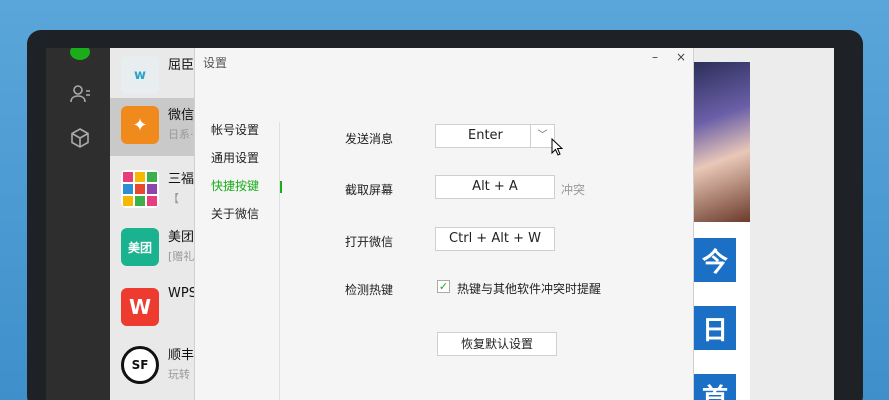  Describe the element at coordinates (140, 125) in the screenshot. I see `chat-avatar: ✦` at that location.